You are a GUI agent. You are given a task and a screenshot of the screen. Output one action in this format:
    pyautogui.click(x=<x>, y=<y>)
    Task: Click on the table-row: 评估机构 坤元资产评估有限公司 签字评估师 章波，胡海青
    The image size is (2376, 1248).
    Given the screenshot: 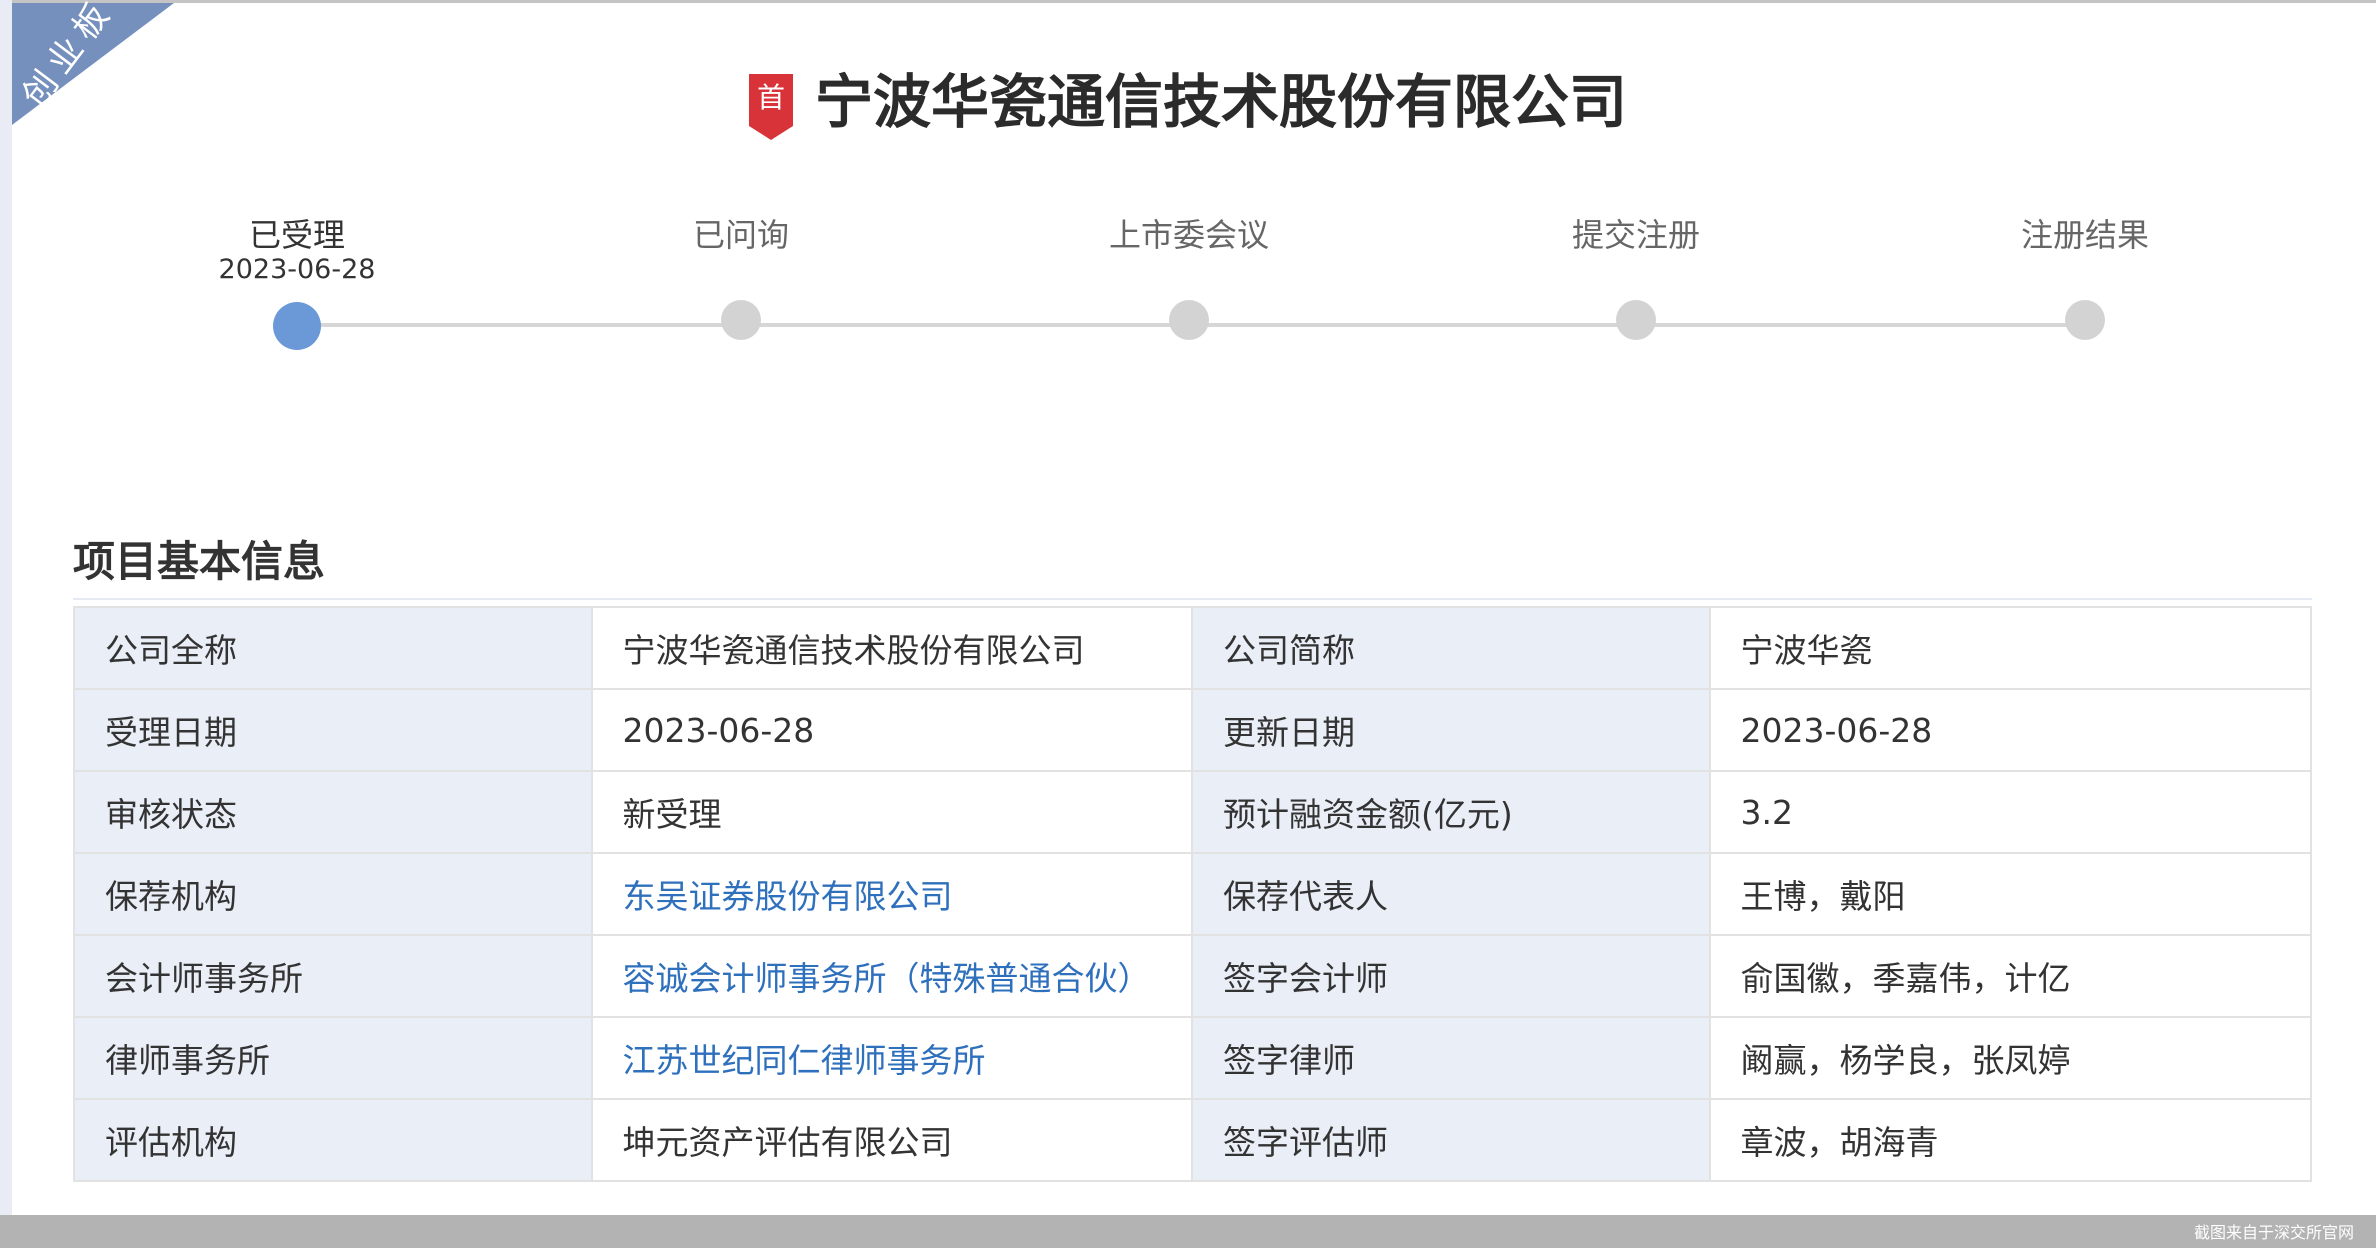 What is the action you would take?
    pyautogui.click(x=1192, y=1140)
    